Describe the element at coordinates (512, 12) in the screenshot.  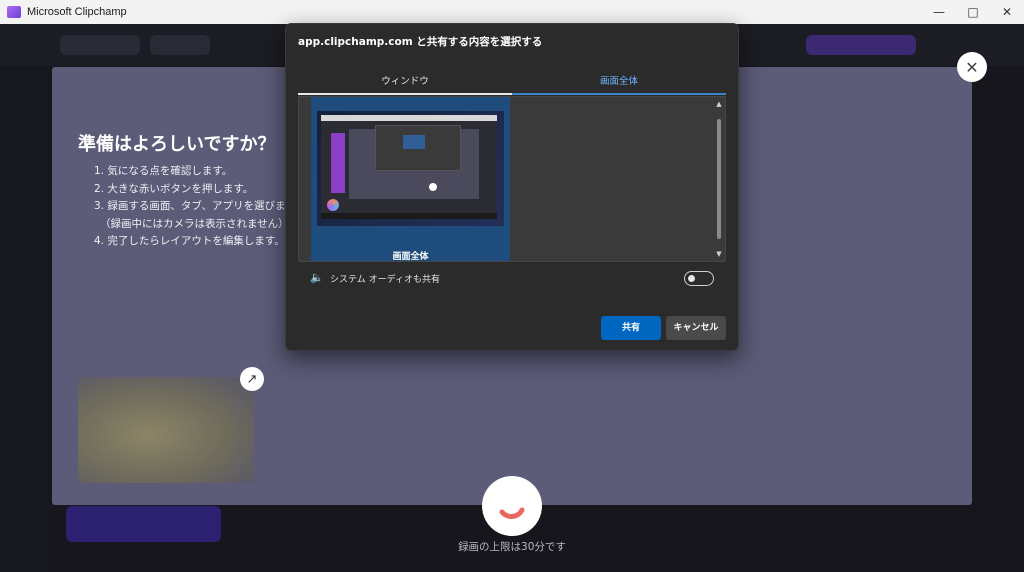
I see `title-bar: Microsoft Clipchamp — □ ✕` at that location.